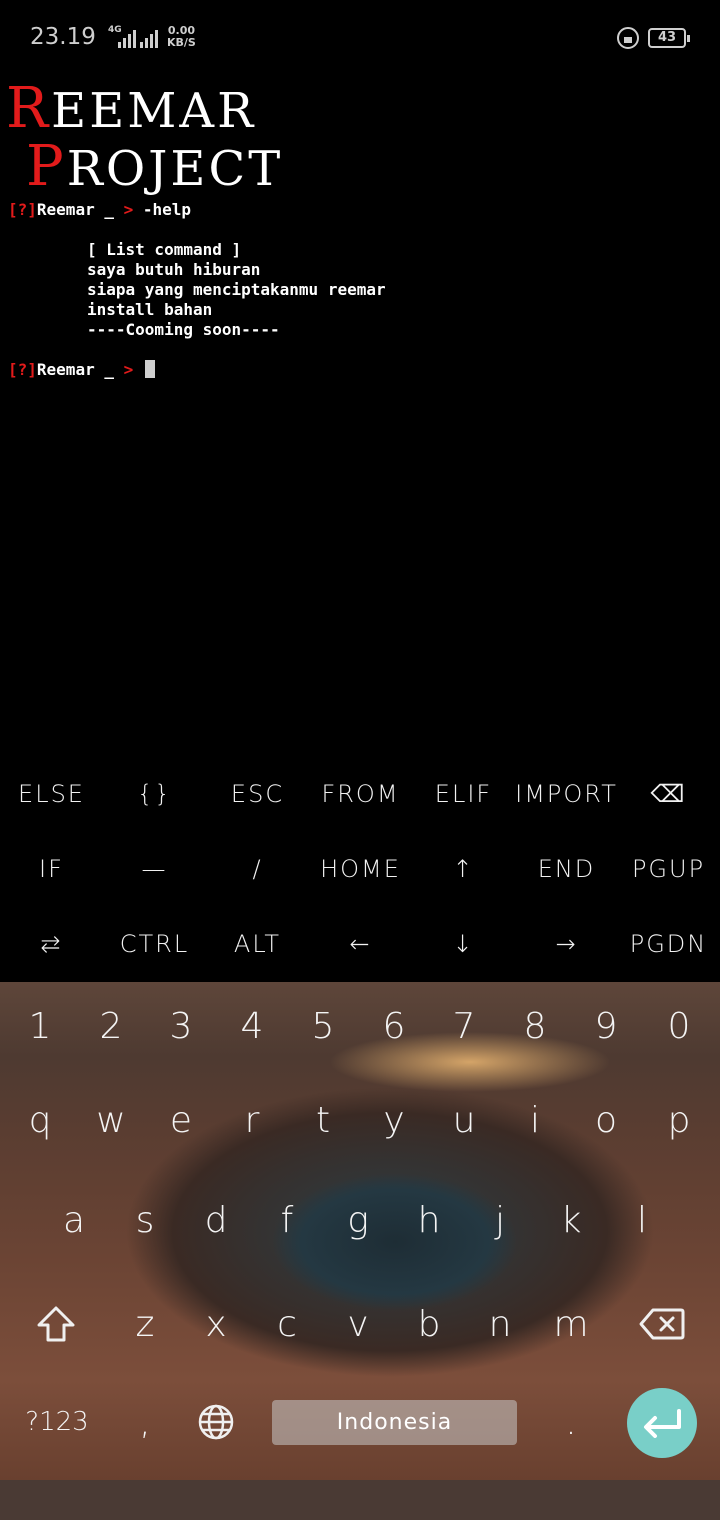 The width and height of the screenshot is (720, 1520). What do you see at coordinates (252, 1120) in the screenshot?
I see `key-r: r` at bounding box center [252, 1120].